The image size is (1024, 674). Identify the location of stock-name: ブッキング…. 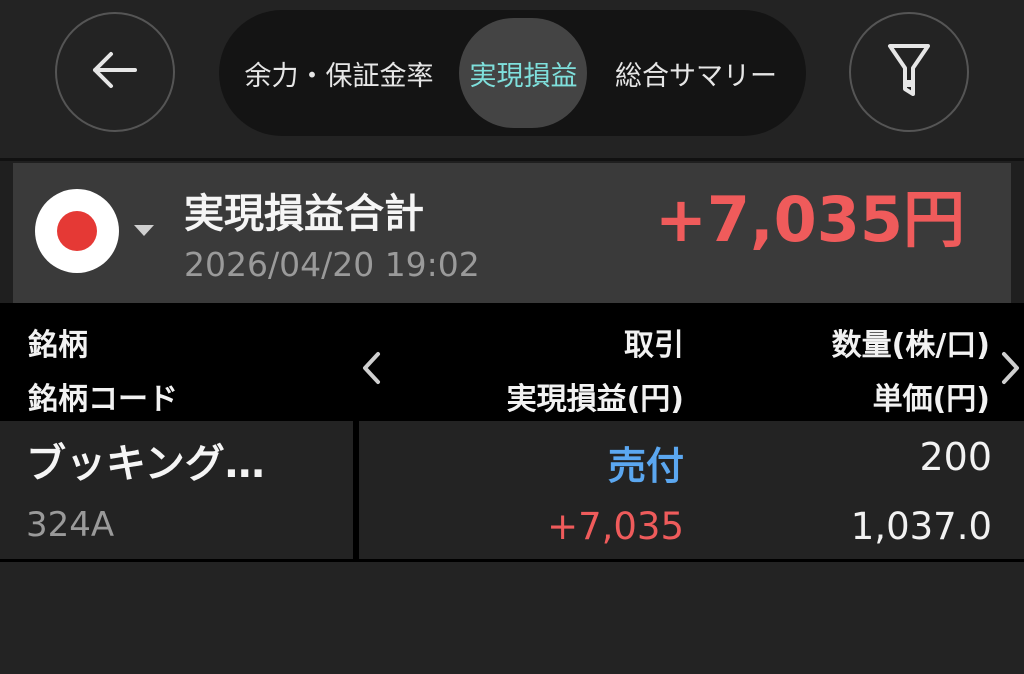
(145, 464).